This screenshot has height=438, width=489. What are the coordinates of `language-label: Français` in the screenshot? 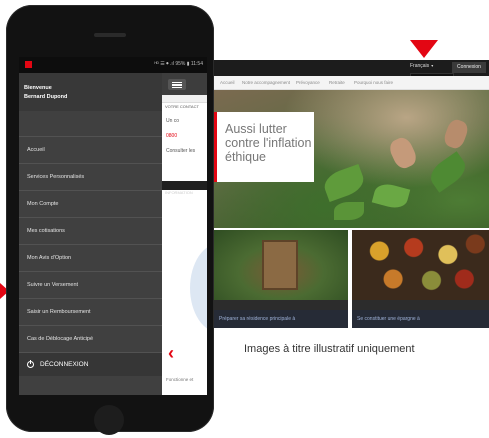 It's located at (420, 66).